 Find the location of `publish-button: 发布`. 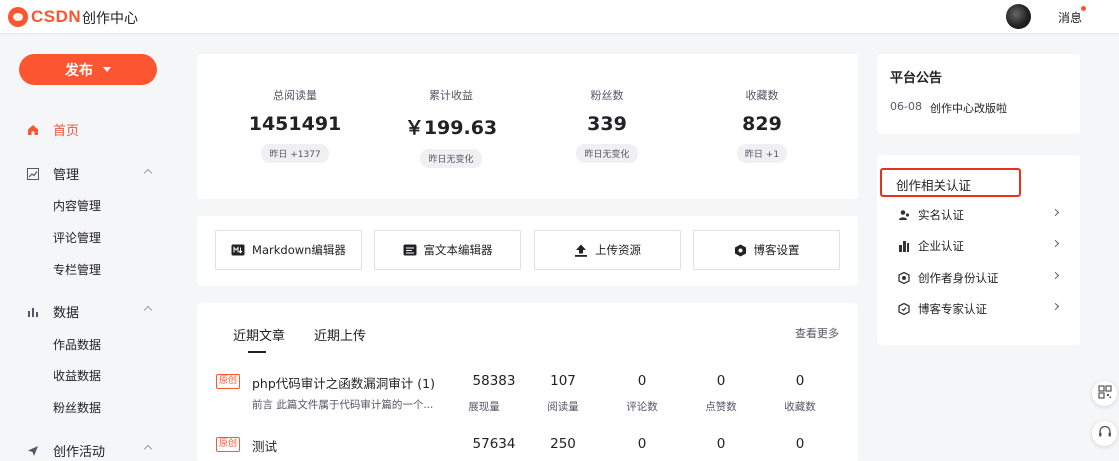

publish-button: 发布 is located at coordinates (88, 69).